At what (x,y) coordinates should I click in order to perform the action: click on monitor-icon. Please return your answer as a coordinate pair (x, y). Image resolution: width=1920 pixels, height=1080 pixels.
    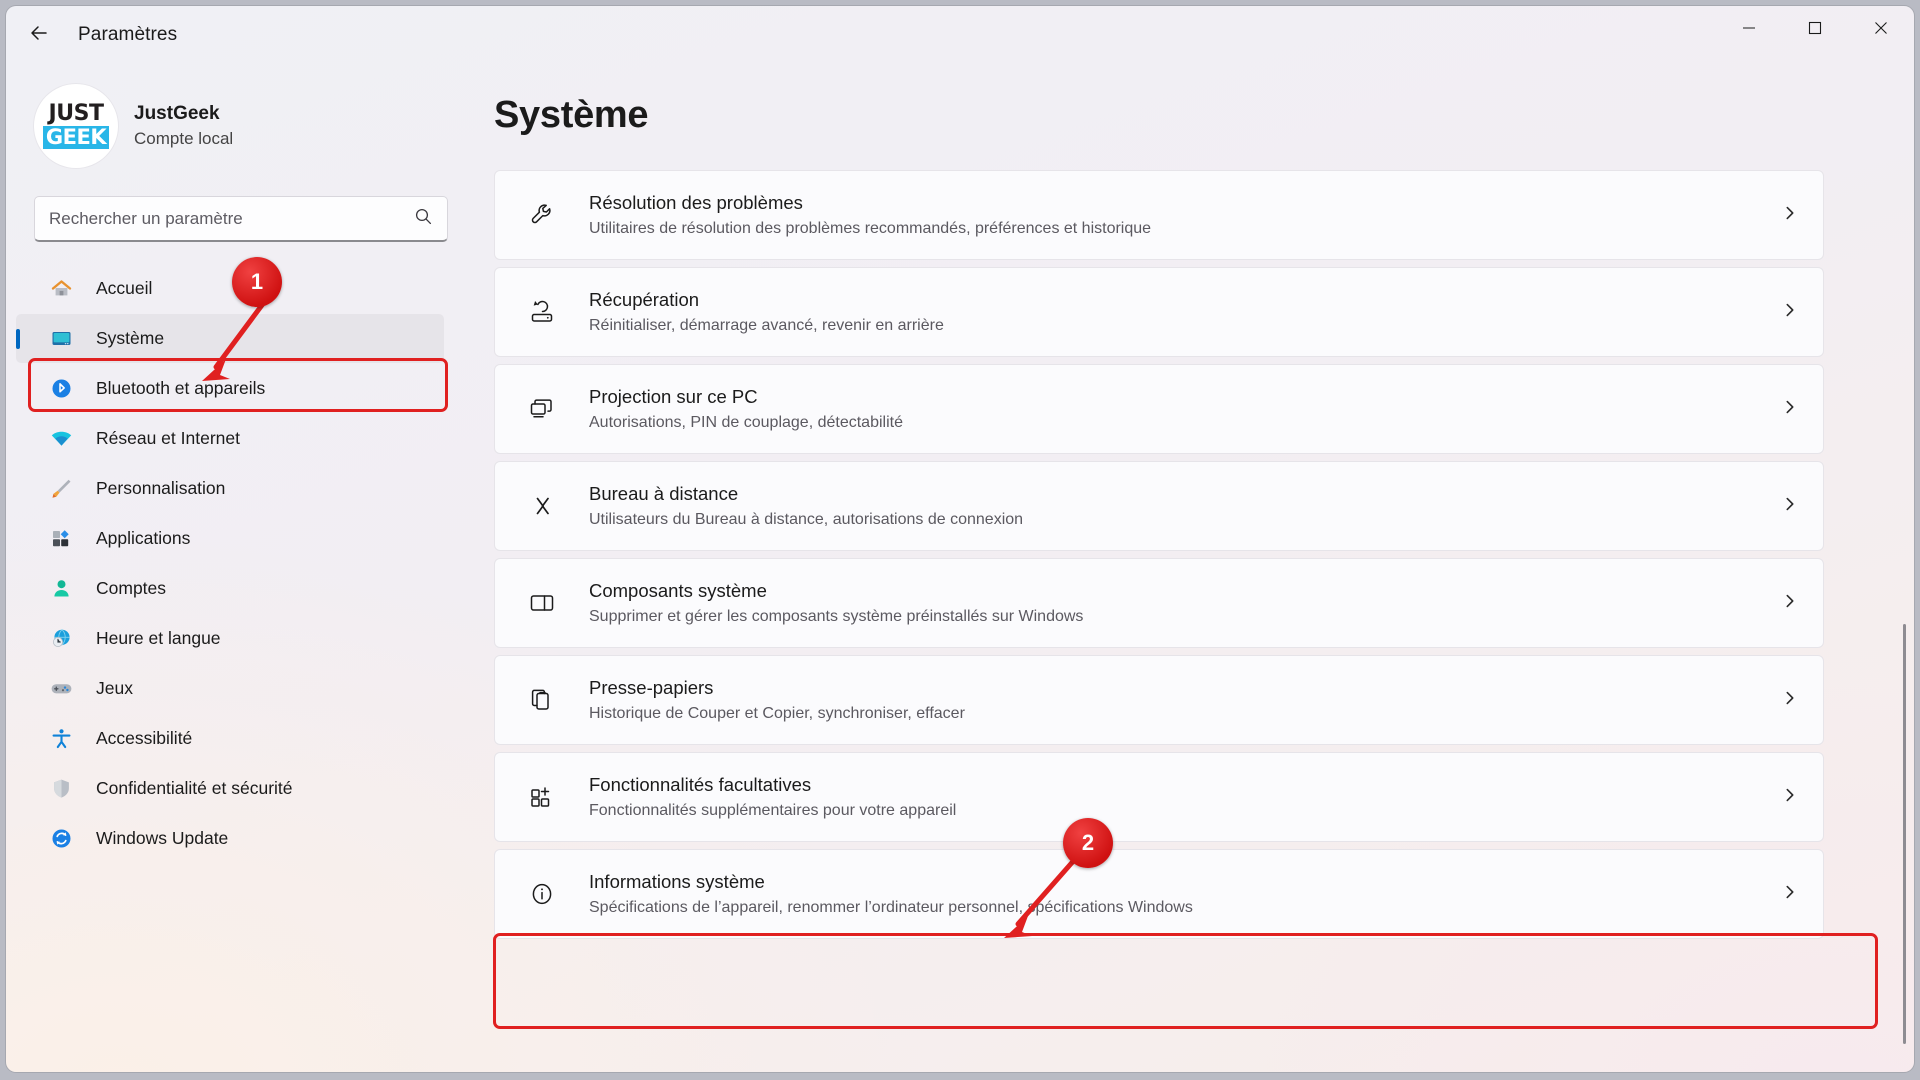
    Looking at the image, I should click on (61, 339).